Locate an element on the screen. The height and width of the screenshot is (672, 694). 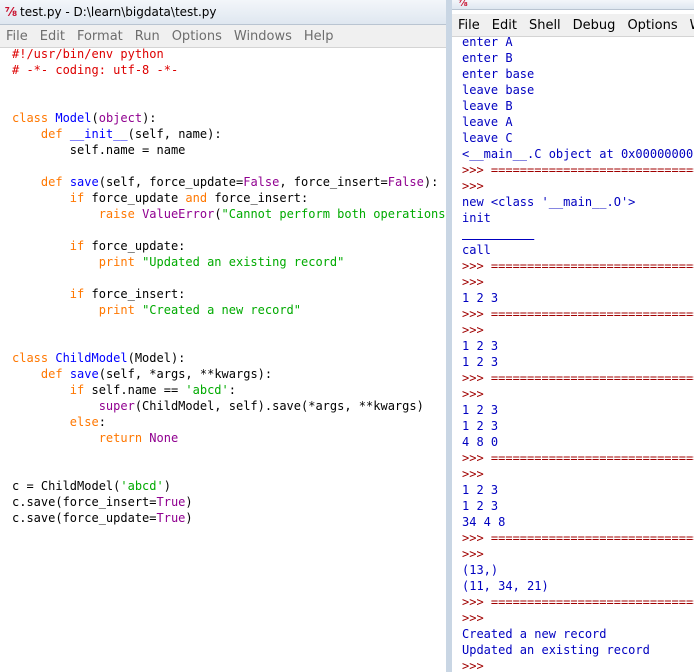
shell-menu-options: Options is located at coordinates (652, 25).